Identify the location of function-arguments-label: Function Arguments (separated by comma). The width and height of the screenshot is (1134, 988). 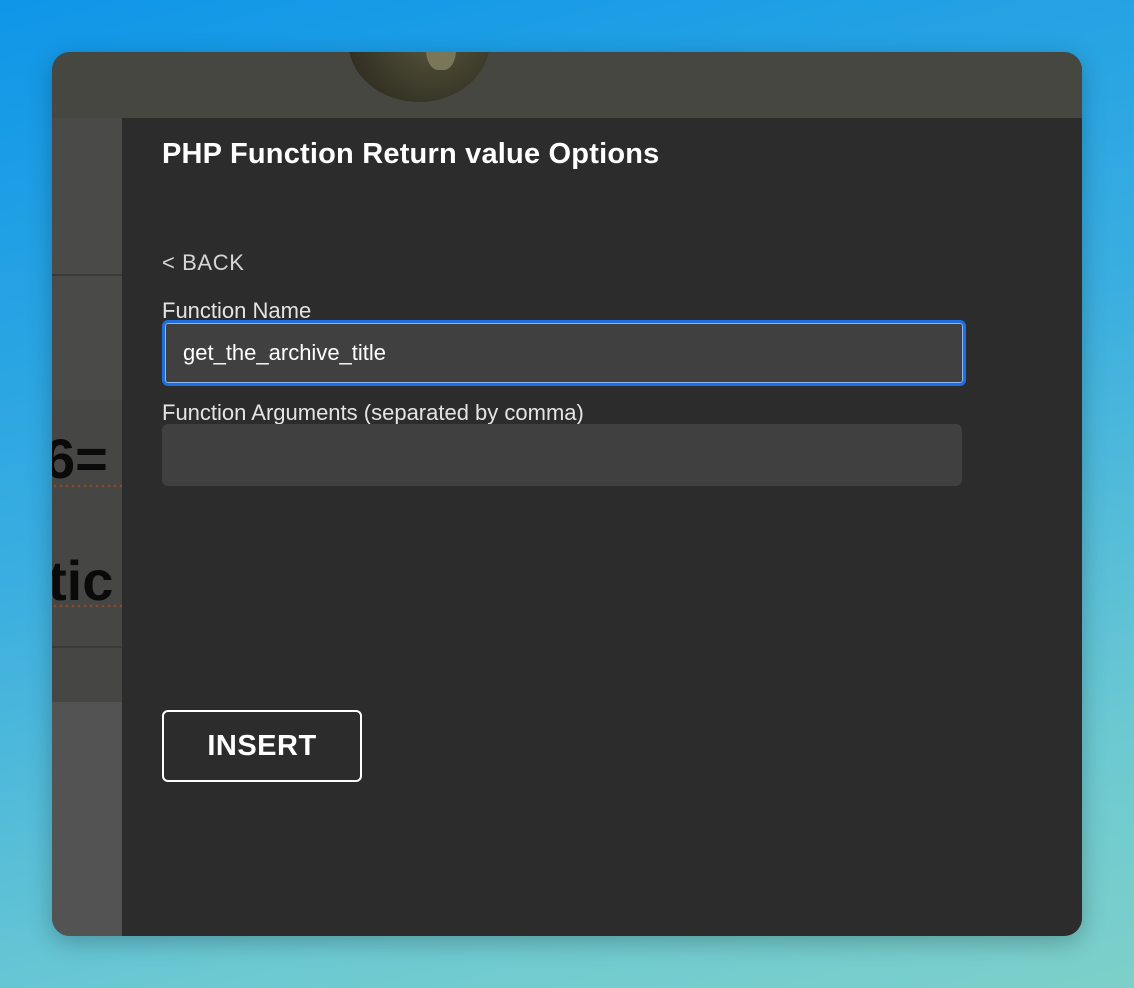
(373, 412).